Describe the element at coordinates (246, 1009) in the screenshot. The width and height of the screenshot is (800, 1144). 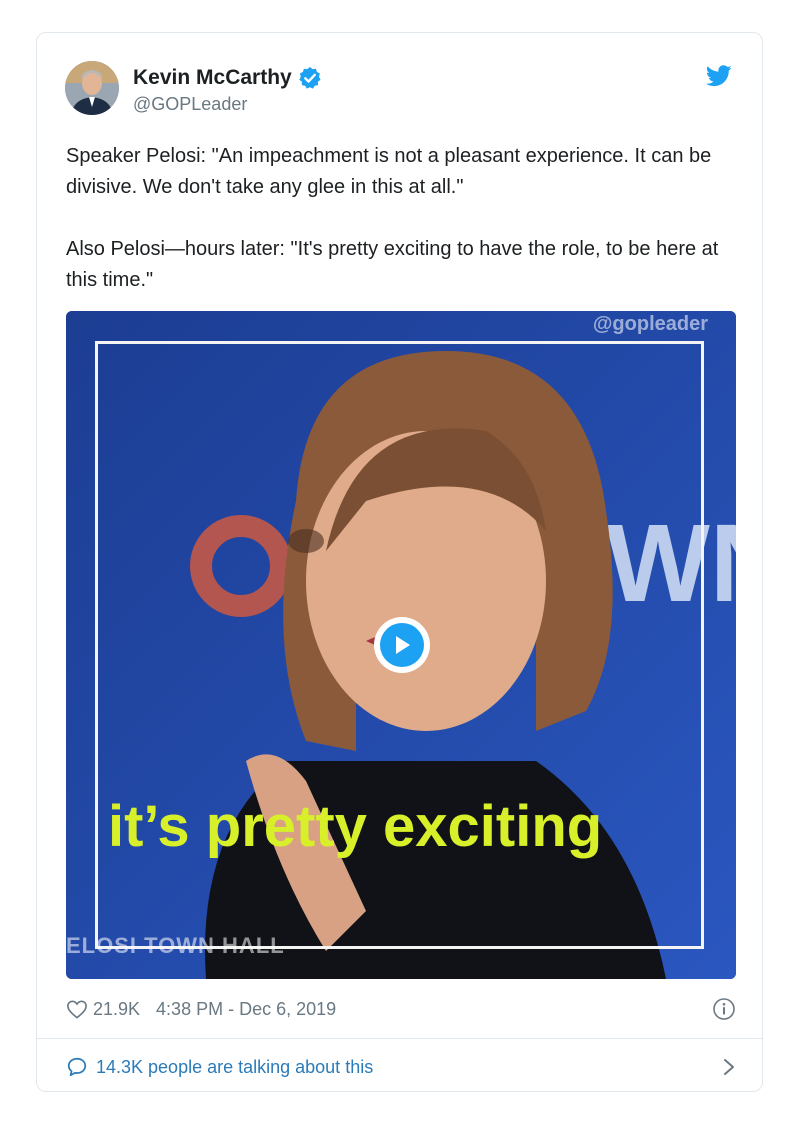
I see `tweet-timestamp: 4:38 PM - Dec 6, 2019` at that location.